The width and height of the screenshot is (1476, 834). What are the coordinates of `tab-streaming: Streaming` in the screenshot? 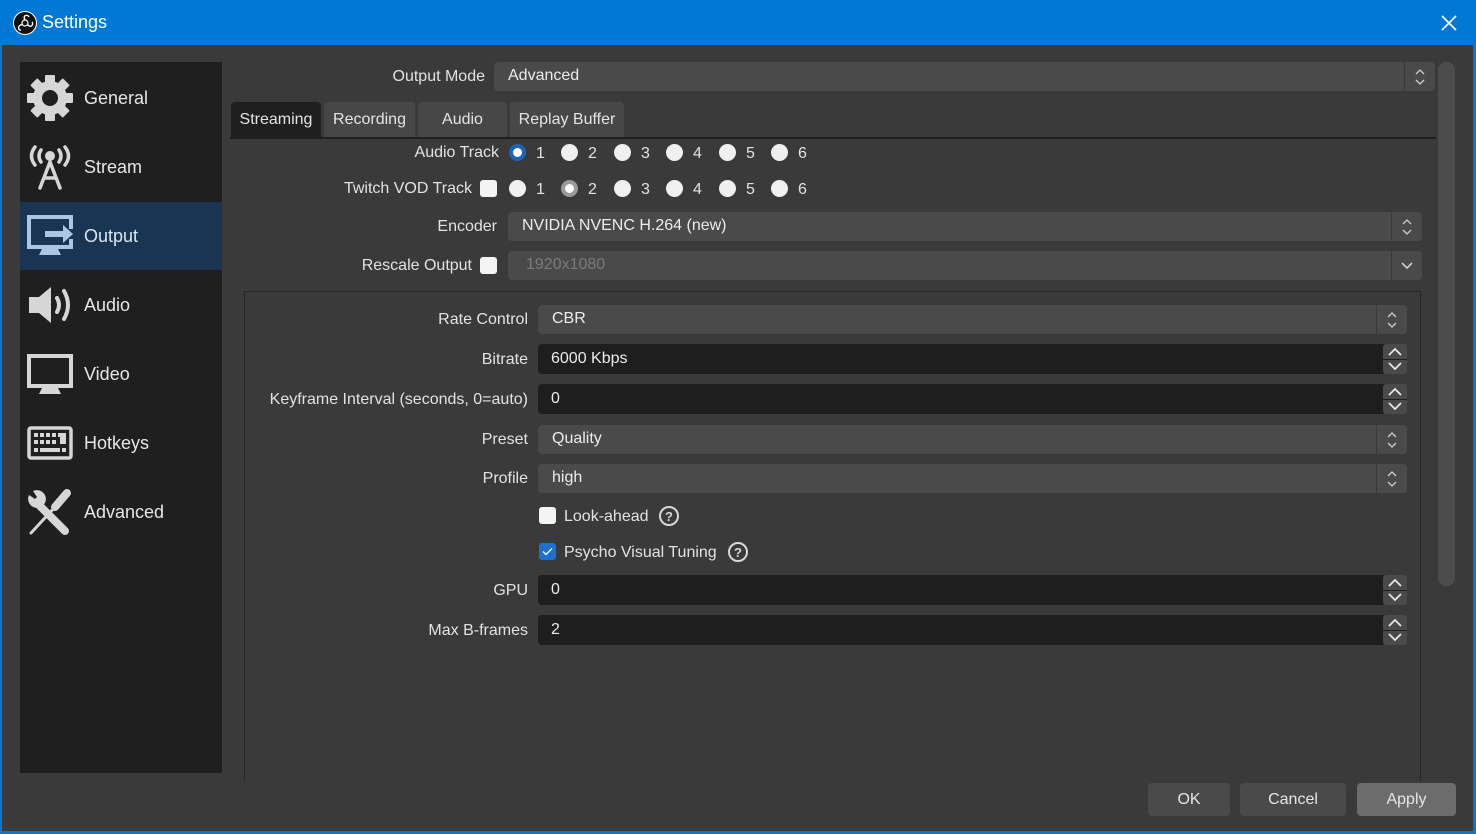 It's located at (276, 119).